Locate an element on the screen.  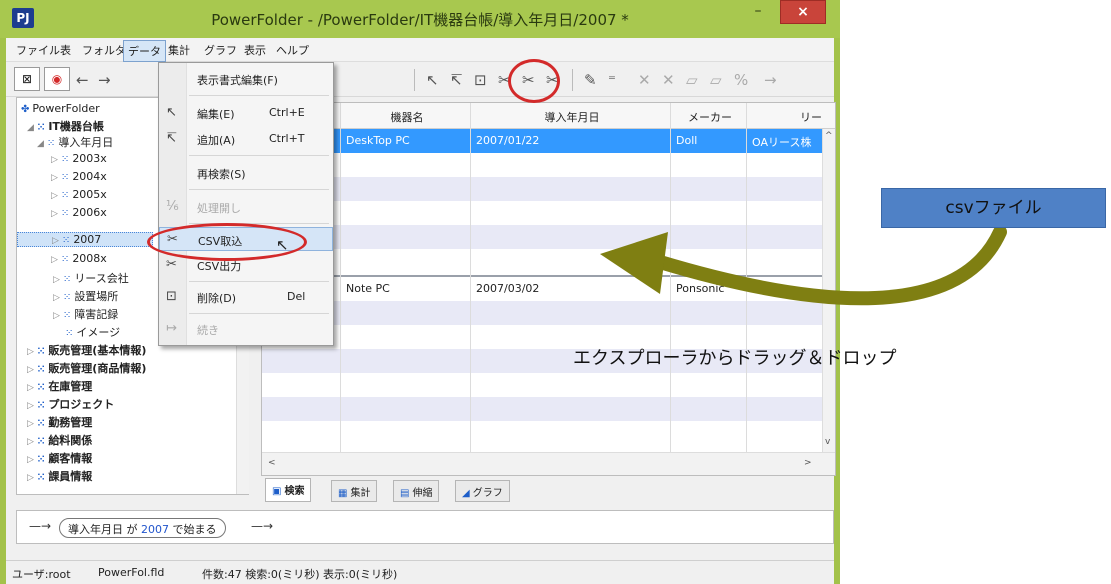
drag-drop-caption: エクスプローラからドラッグ＆ドロップ is located at coordinates (735, 358).